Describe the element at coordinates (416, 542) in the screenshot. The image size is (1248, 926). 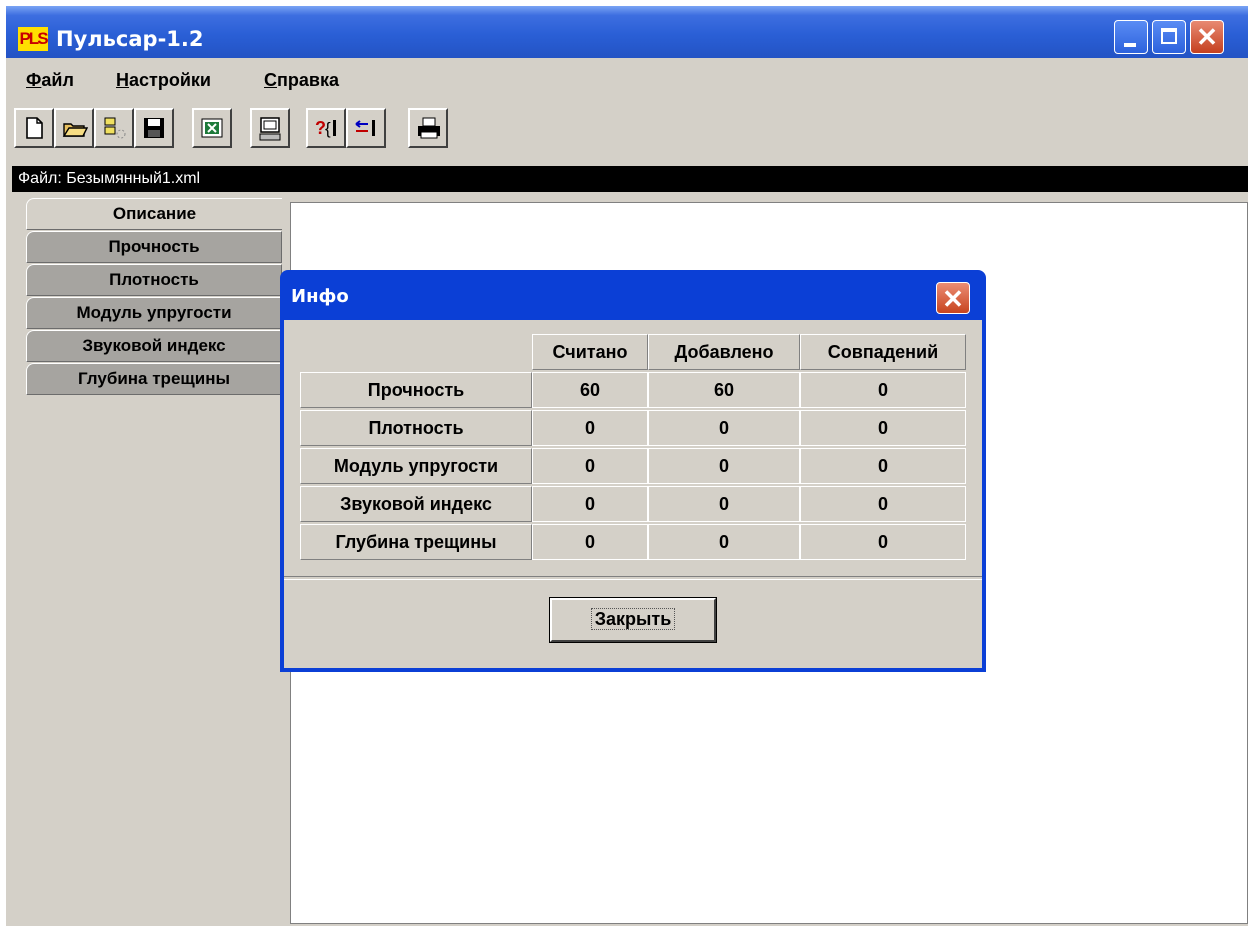
I see `row-header: Глубина трещины` at that location.